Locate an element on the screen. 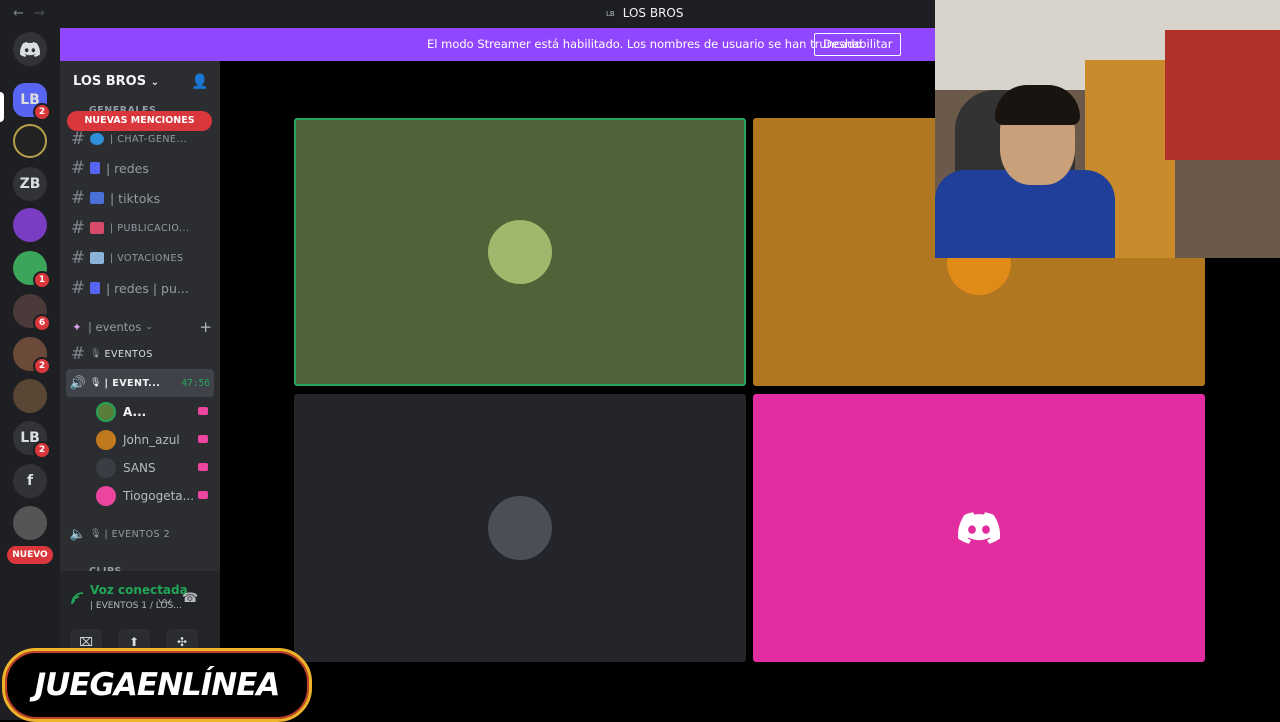 This screenshot has height=722, width=1280. server-label: f is located at coordinates (30, 481).